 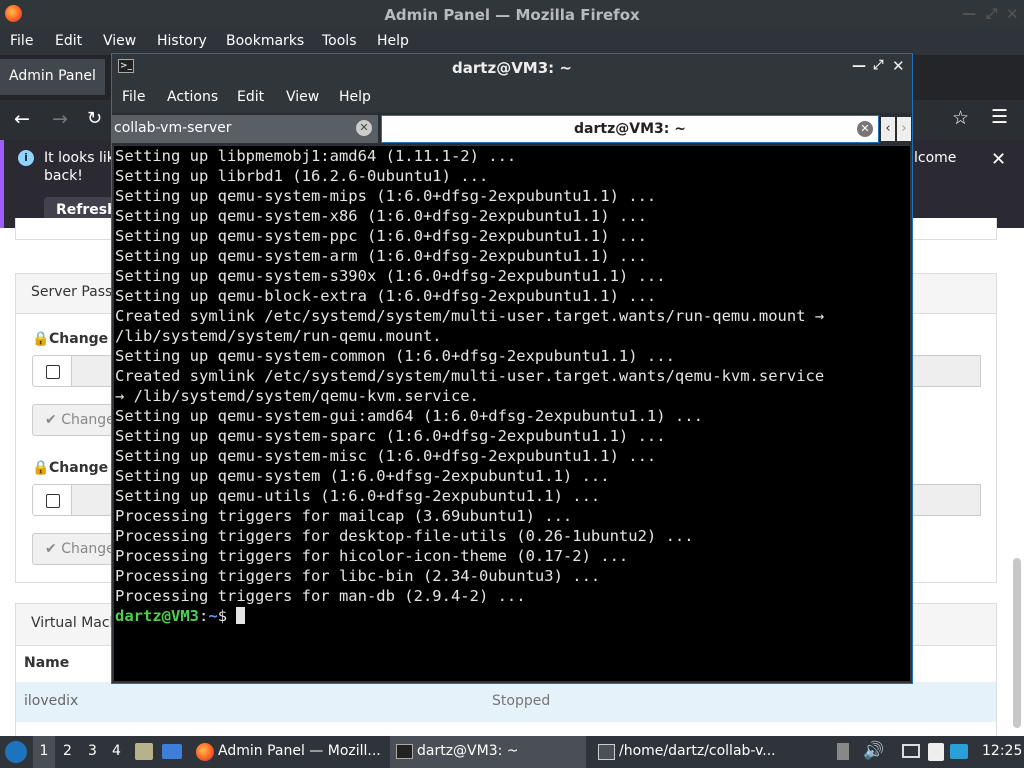 What do you see at coordinates (969, 14) in the screenshot?
I see `minimize-icon: —` at bounding box center [969, 14].